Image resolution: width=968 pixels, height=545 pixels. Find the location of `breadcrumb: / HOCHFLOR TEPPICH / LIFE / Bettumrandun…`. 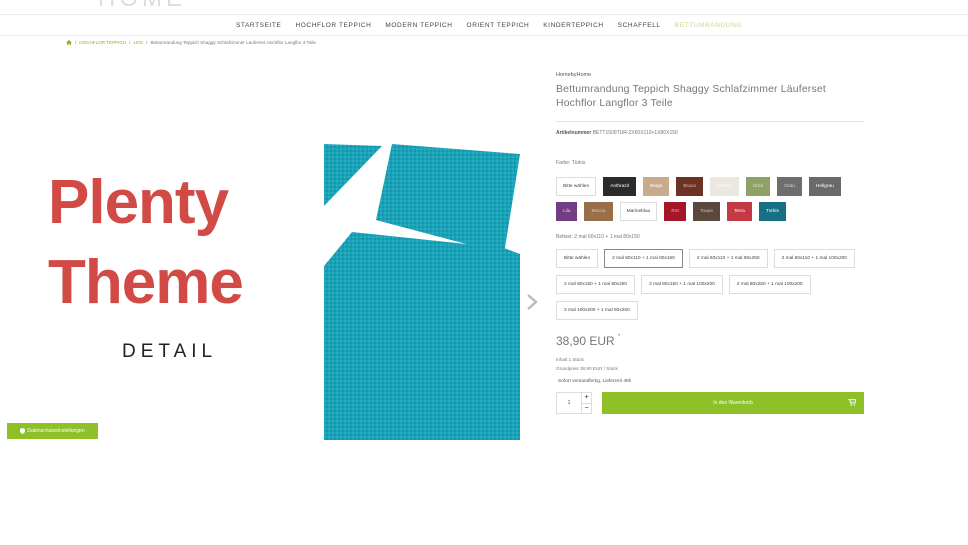

breadcrumb: / HOCHFLOR TEPPICH / LIFE / Bettumrandun… is located at coordinates (191, 42).